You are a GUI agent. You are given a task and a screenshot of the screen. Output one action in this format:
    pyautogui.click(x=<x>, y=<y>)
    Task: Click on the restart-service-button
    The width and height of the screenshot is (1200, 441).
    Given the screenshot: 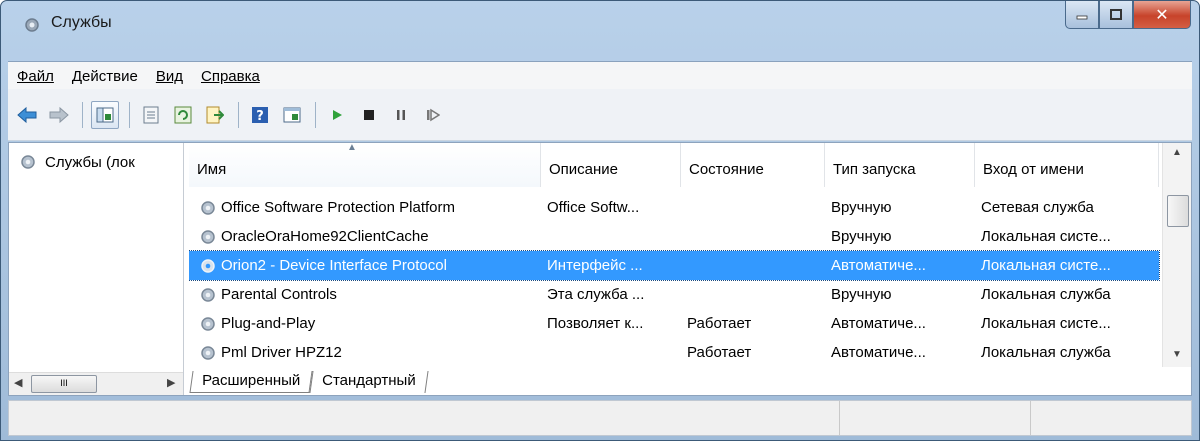 What is the action you would take?
    pyautogui.click(x=433, y=115)
    